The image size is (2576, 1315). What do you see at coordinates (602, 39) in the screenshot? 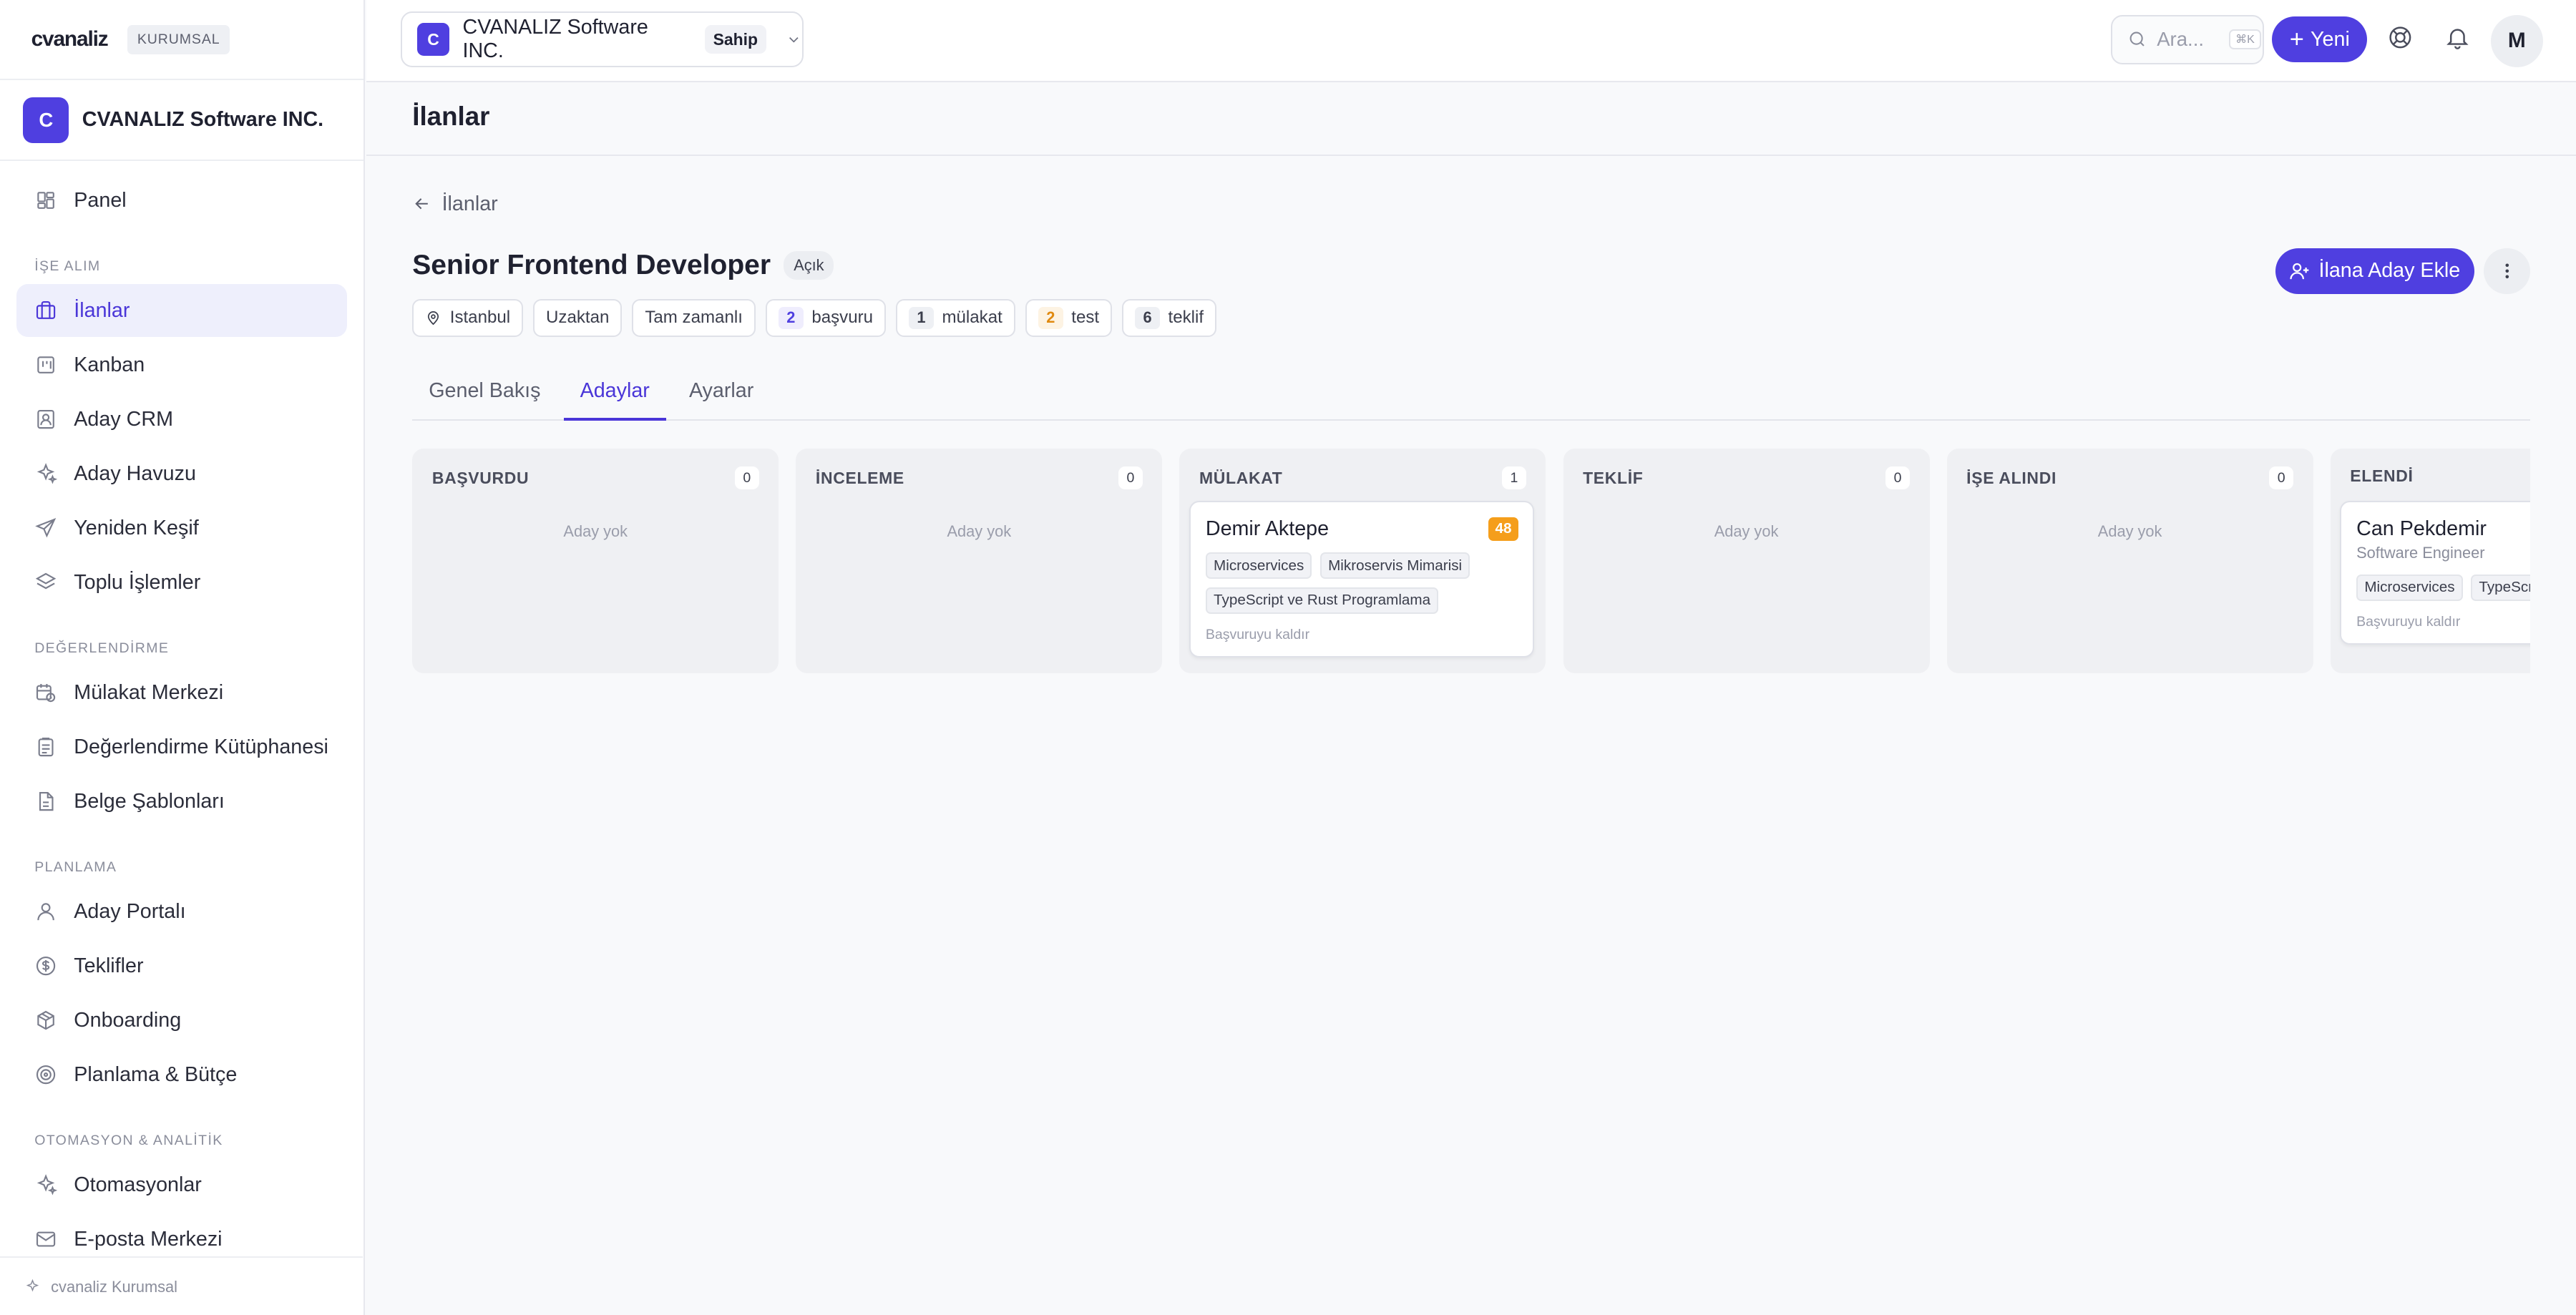
I see `org-switcher: C CVANALIZ Software INC. Sahip` at bounding box center [602, 39].